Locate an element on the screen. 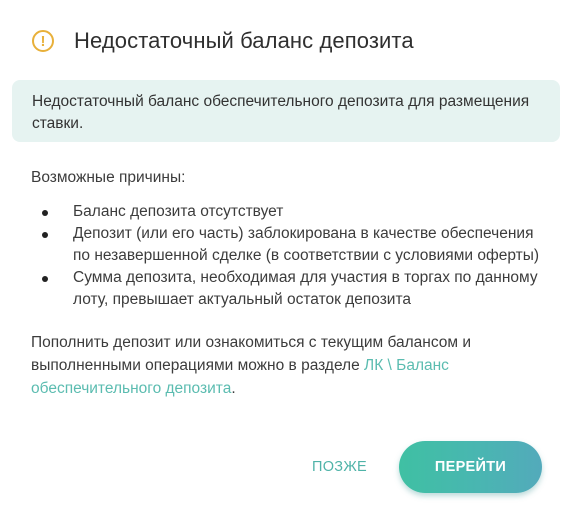 The width and height of the screenshot is (572, 531). dialog-title: Недостаточный баланс депозита is located at coordinates (244, 40).